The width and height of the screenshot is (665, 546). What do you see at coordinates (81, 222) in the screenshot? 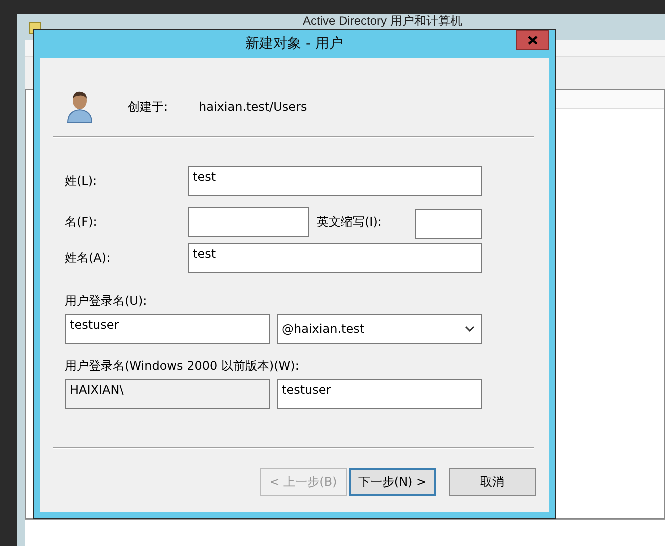
I see `field-label: 名(F):` at bounding box center [81, 222].